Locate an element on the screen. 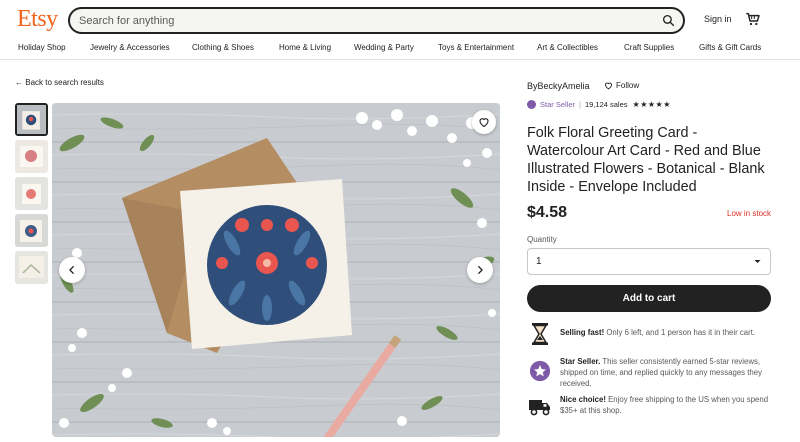 This screenshot has width=800, height=442. stock-status: Low in stock is located at coordinates (749, 213).